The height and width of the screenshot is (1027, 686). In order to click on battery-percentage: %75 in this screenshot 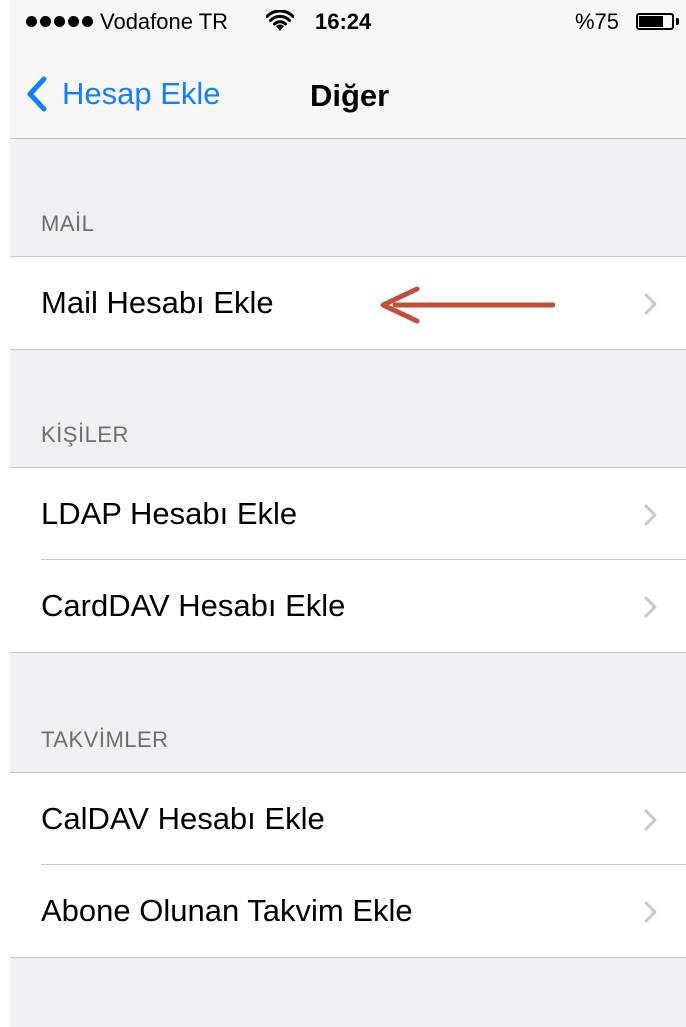, I will do `click(597, 21)`.